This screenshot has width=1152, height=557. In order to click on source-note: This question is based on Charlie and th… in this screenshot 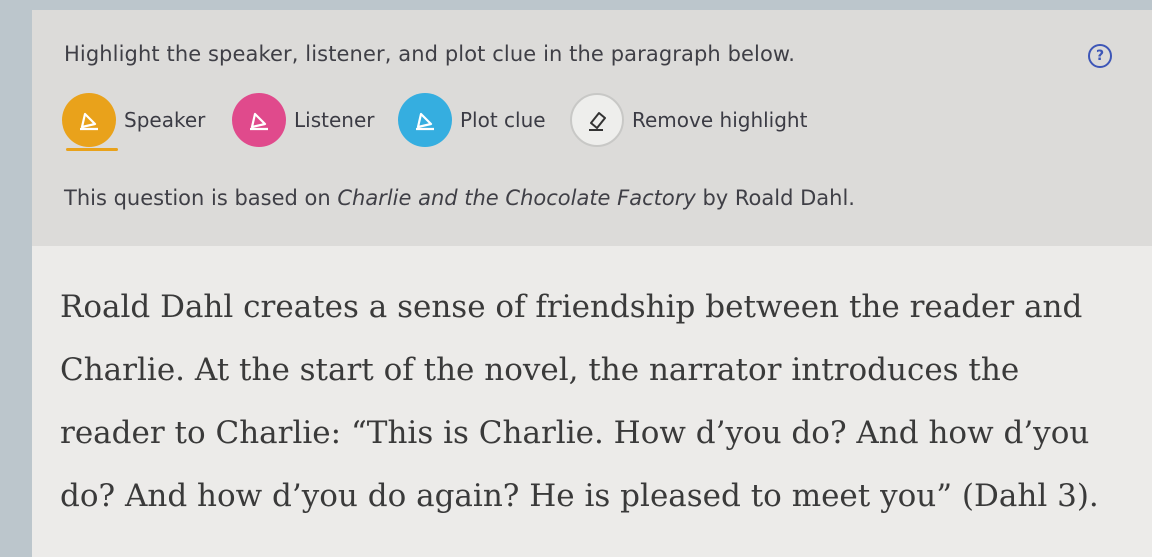, I will do `click(459, 198)`.